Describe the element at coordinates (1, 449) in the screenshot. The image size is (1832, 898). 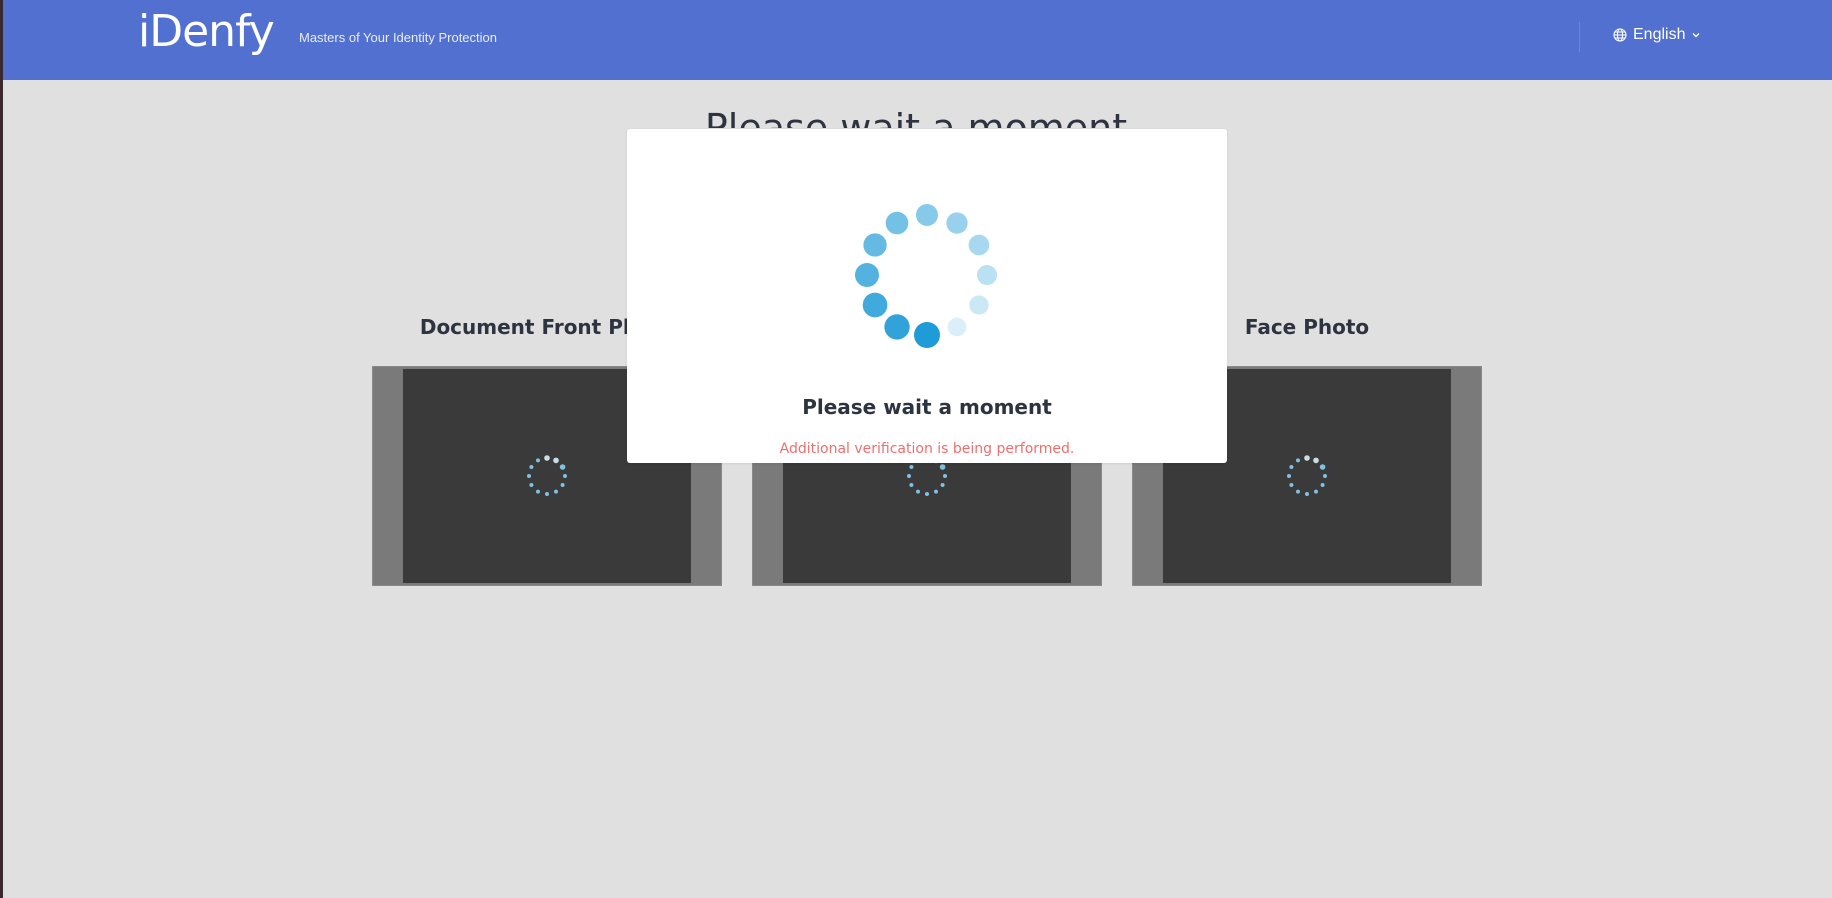
I see `window-edge` at that location.